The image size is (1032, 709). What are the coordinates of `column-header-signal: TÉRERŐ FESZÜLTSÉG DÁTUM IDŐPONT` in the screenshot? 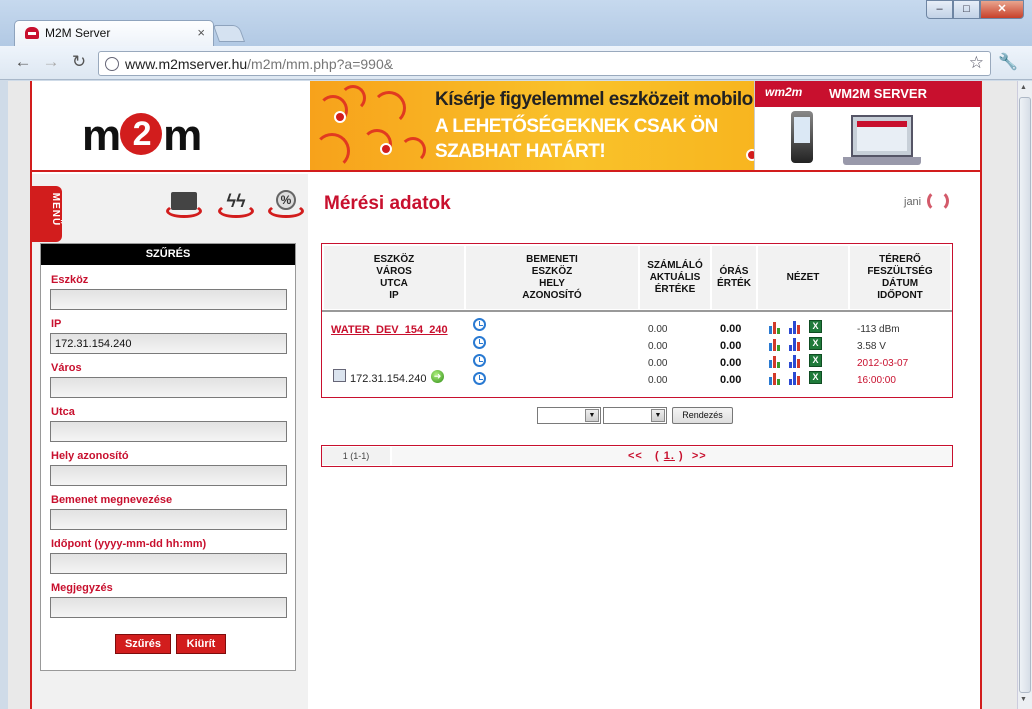 It's located at (900, 277).